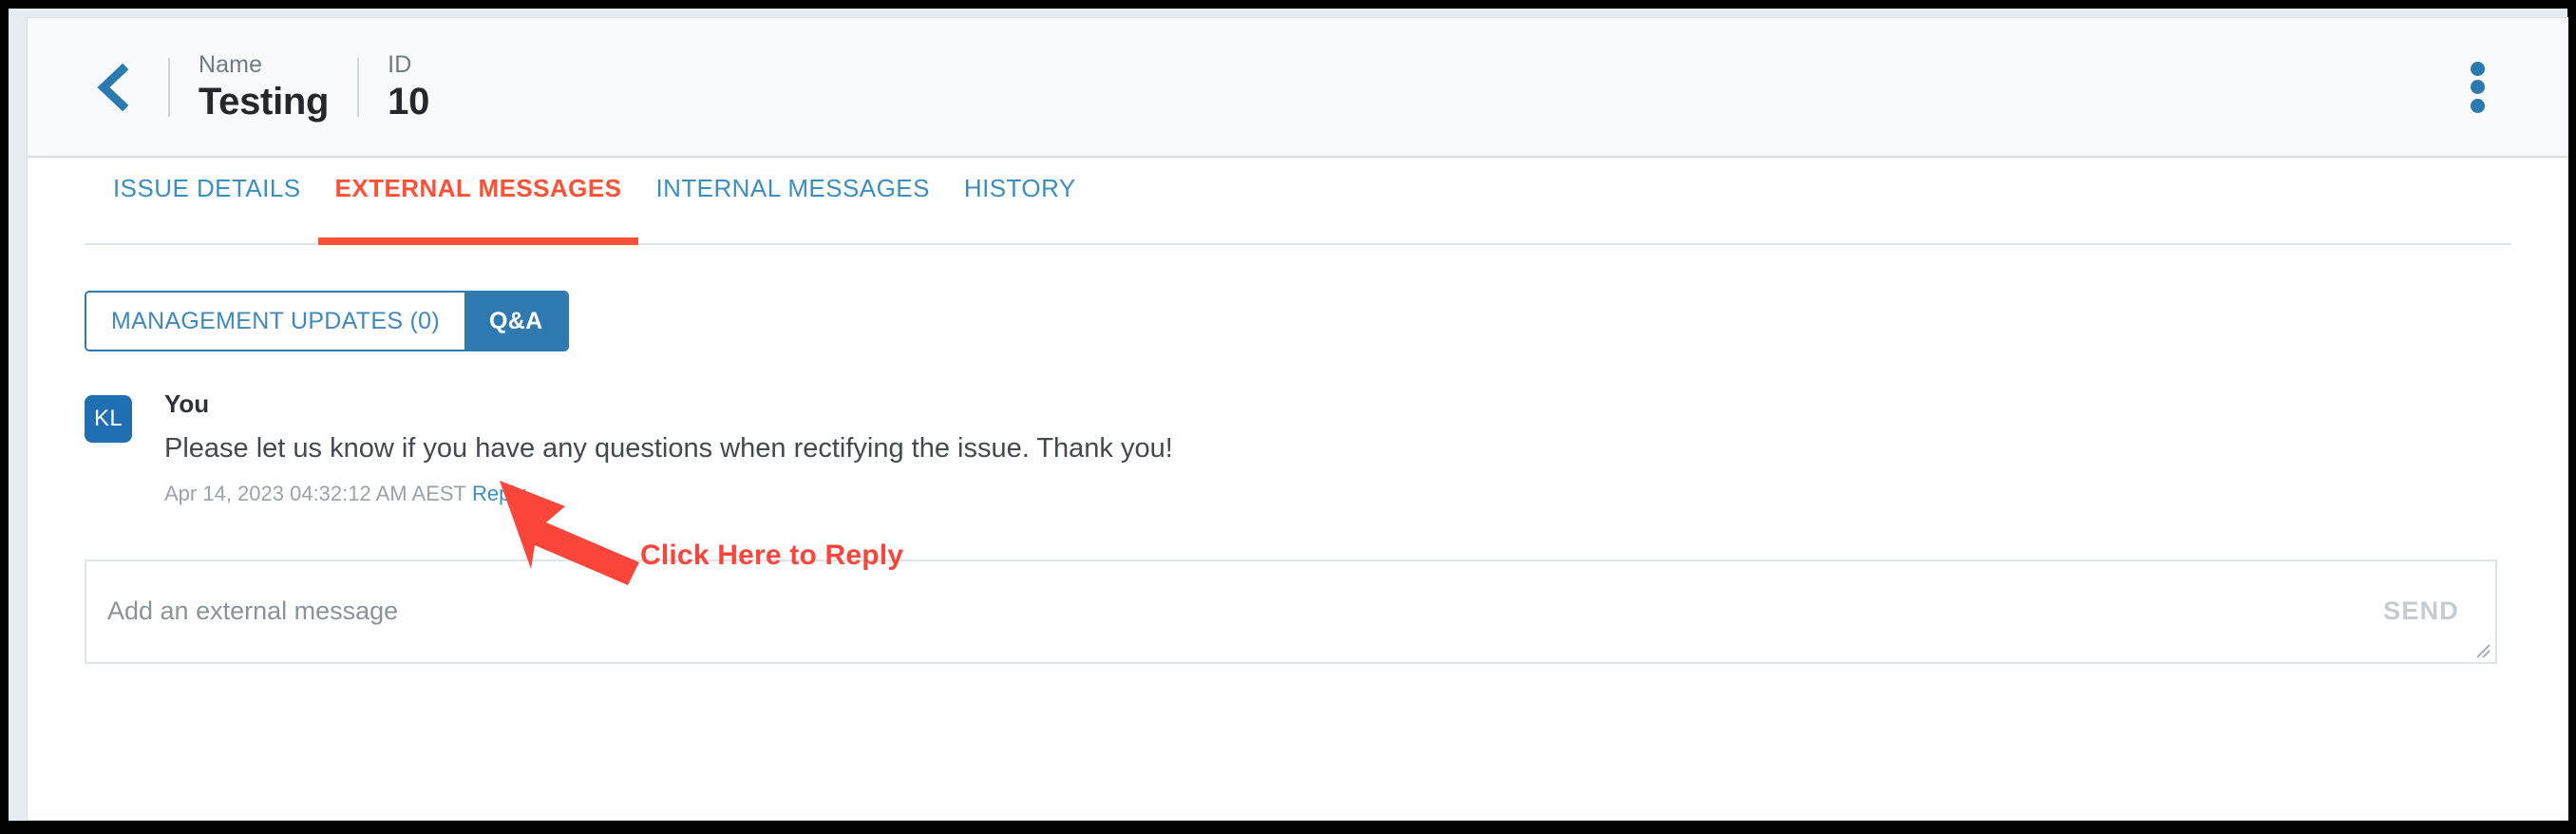 The image size is (2576, 834). I want to click on back-button, so click(113, 87).